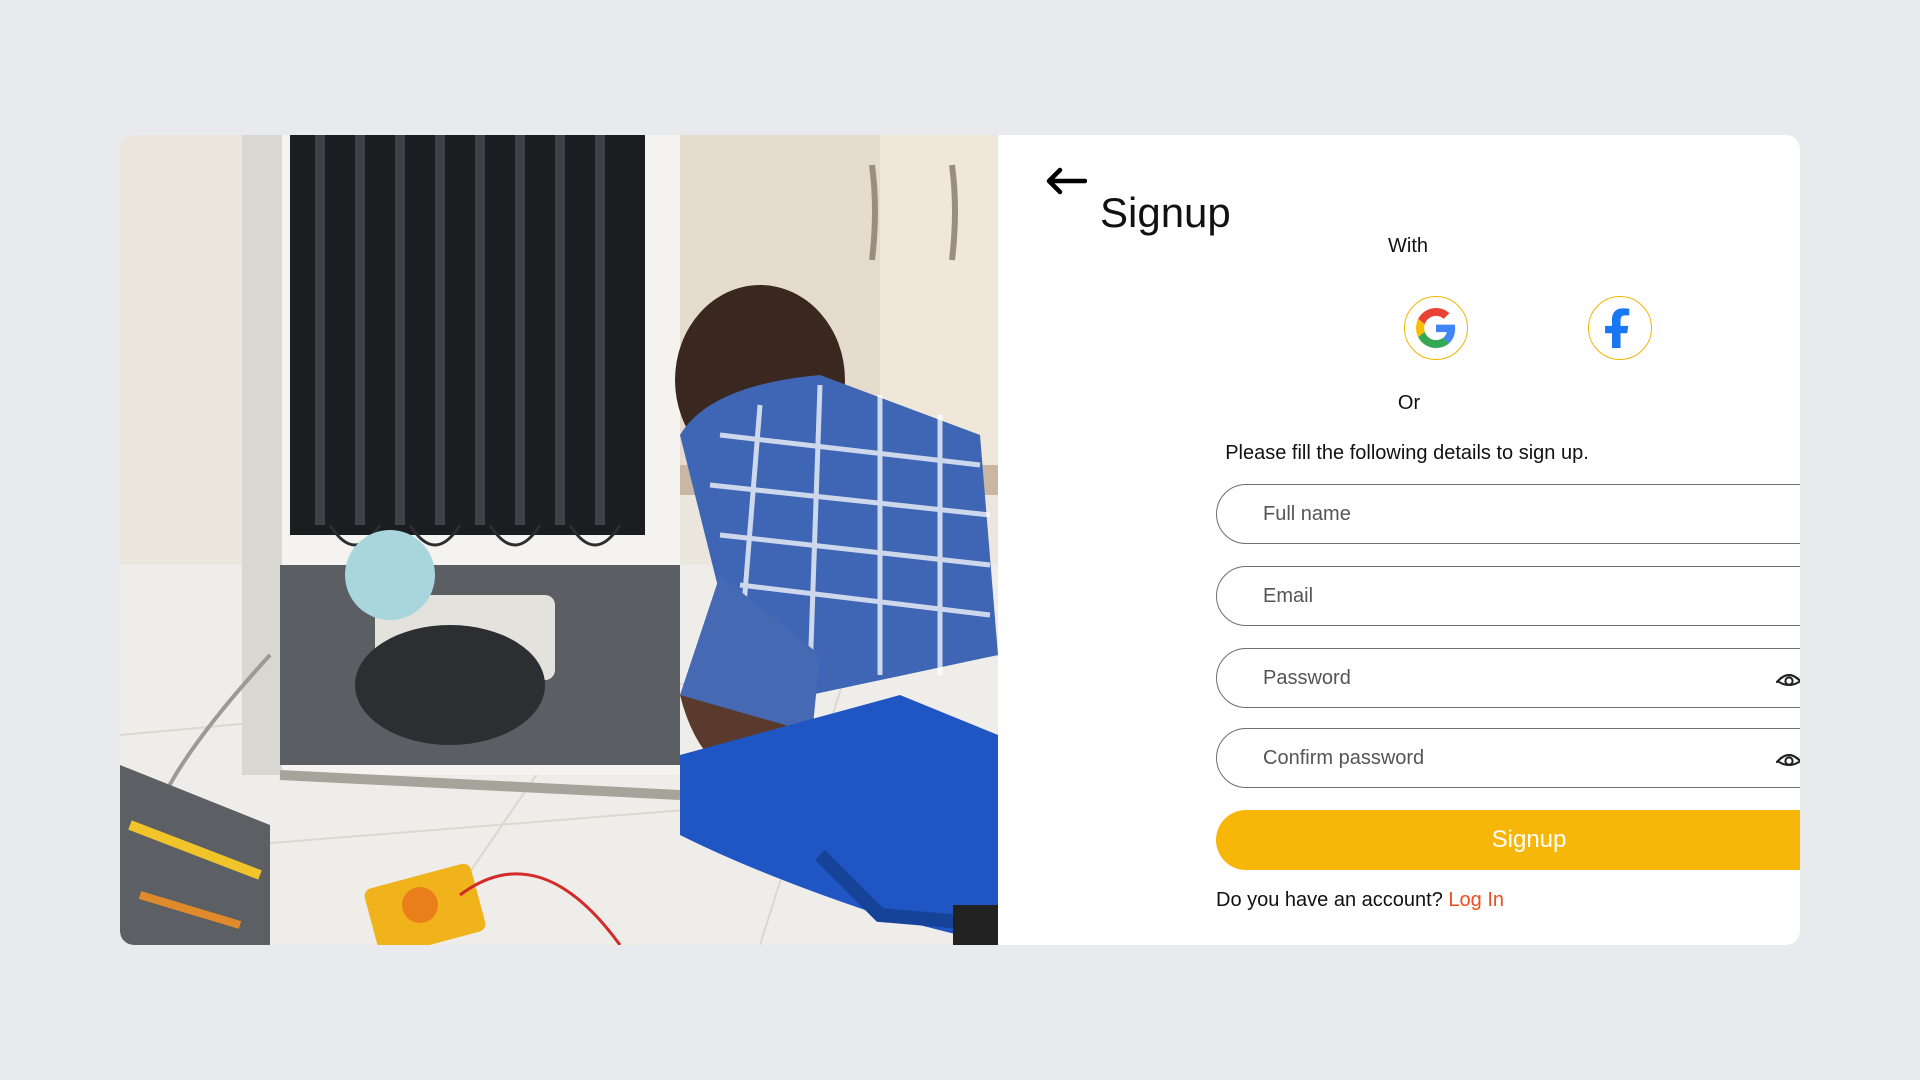  Describe the element at coordinates (1408, 246) in the screenshot. I see `social-signup-label: With` at that location.